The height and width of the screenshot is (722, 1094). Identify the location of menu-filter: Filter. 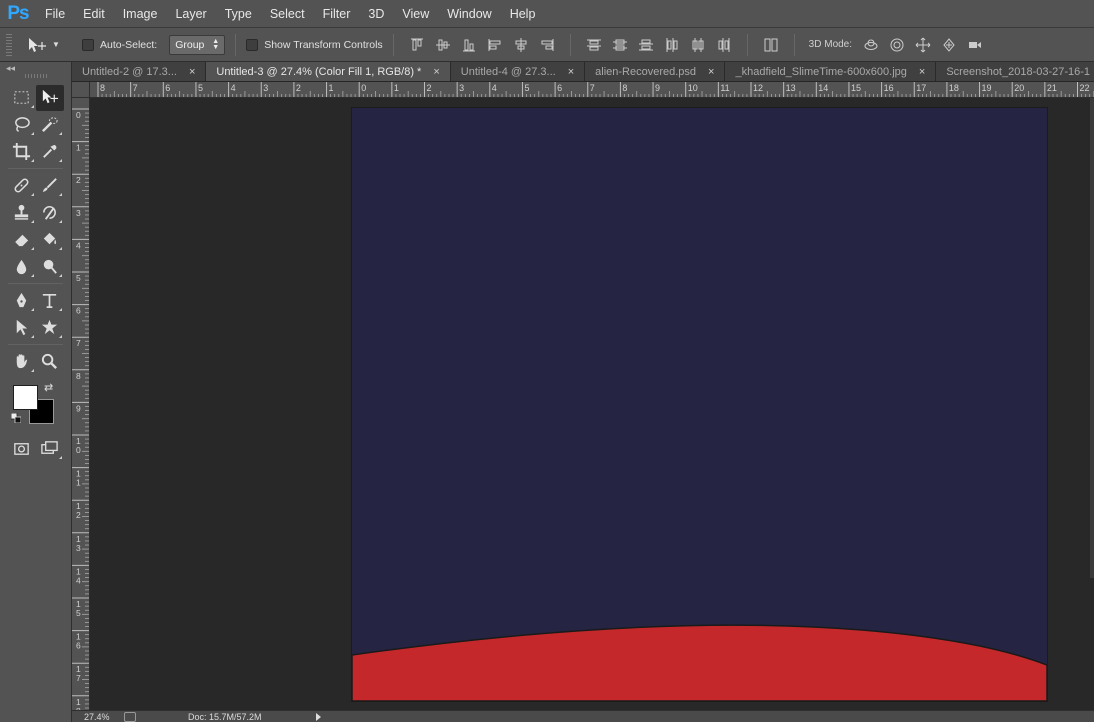
(337, 14).